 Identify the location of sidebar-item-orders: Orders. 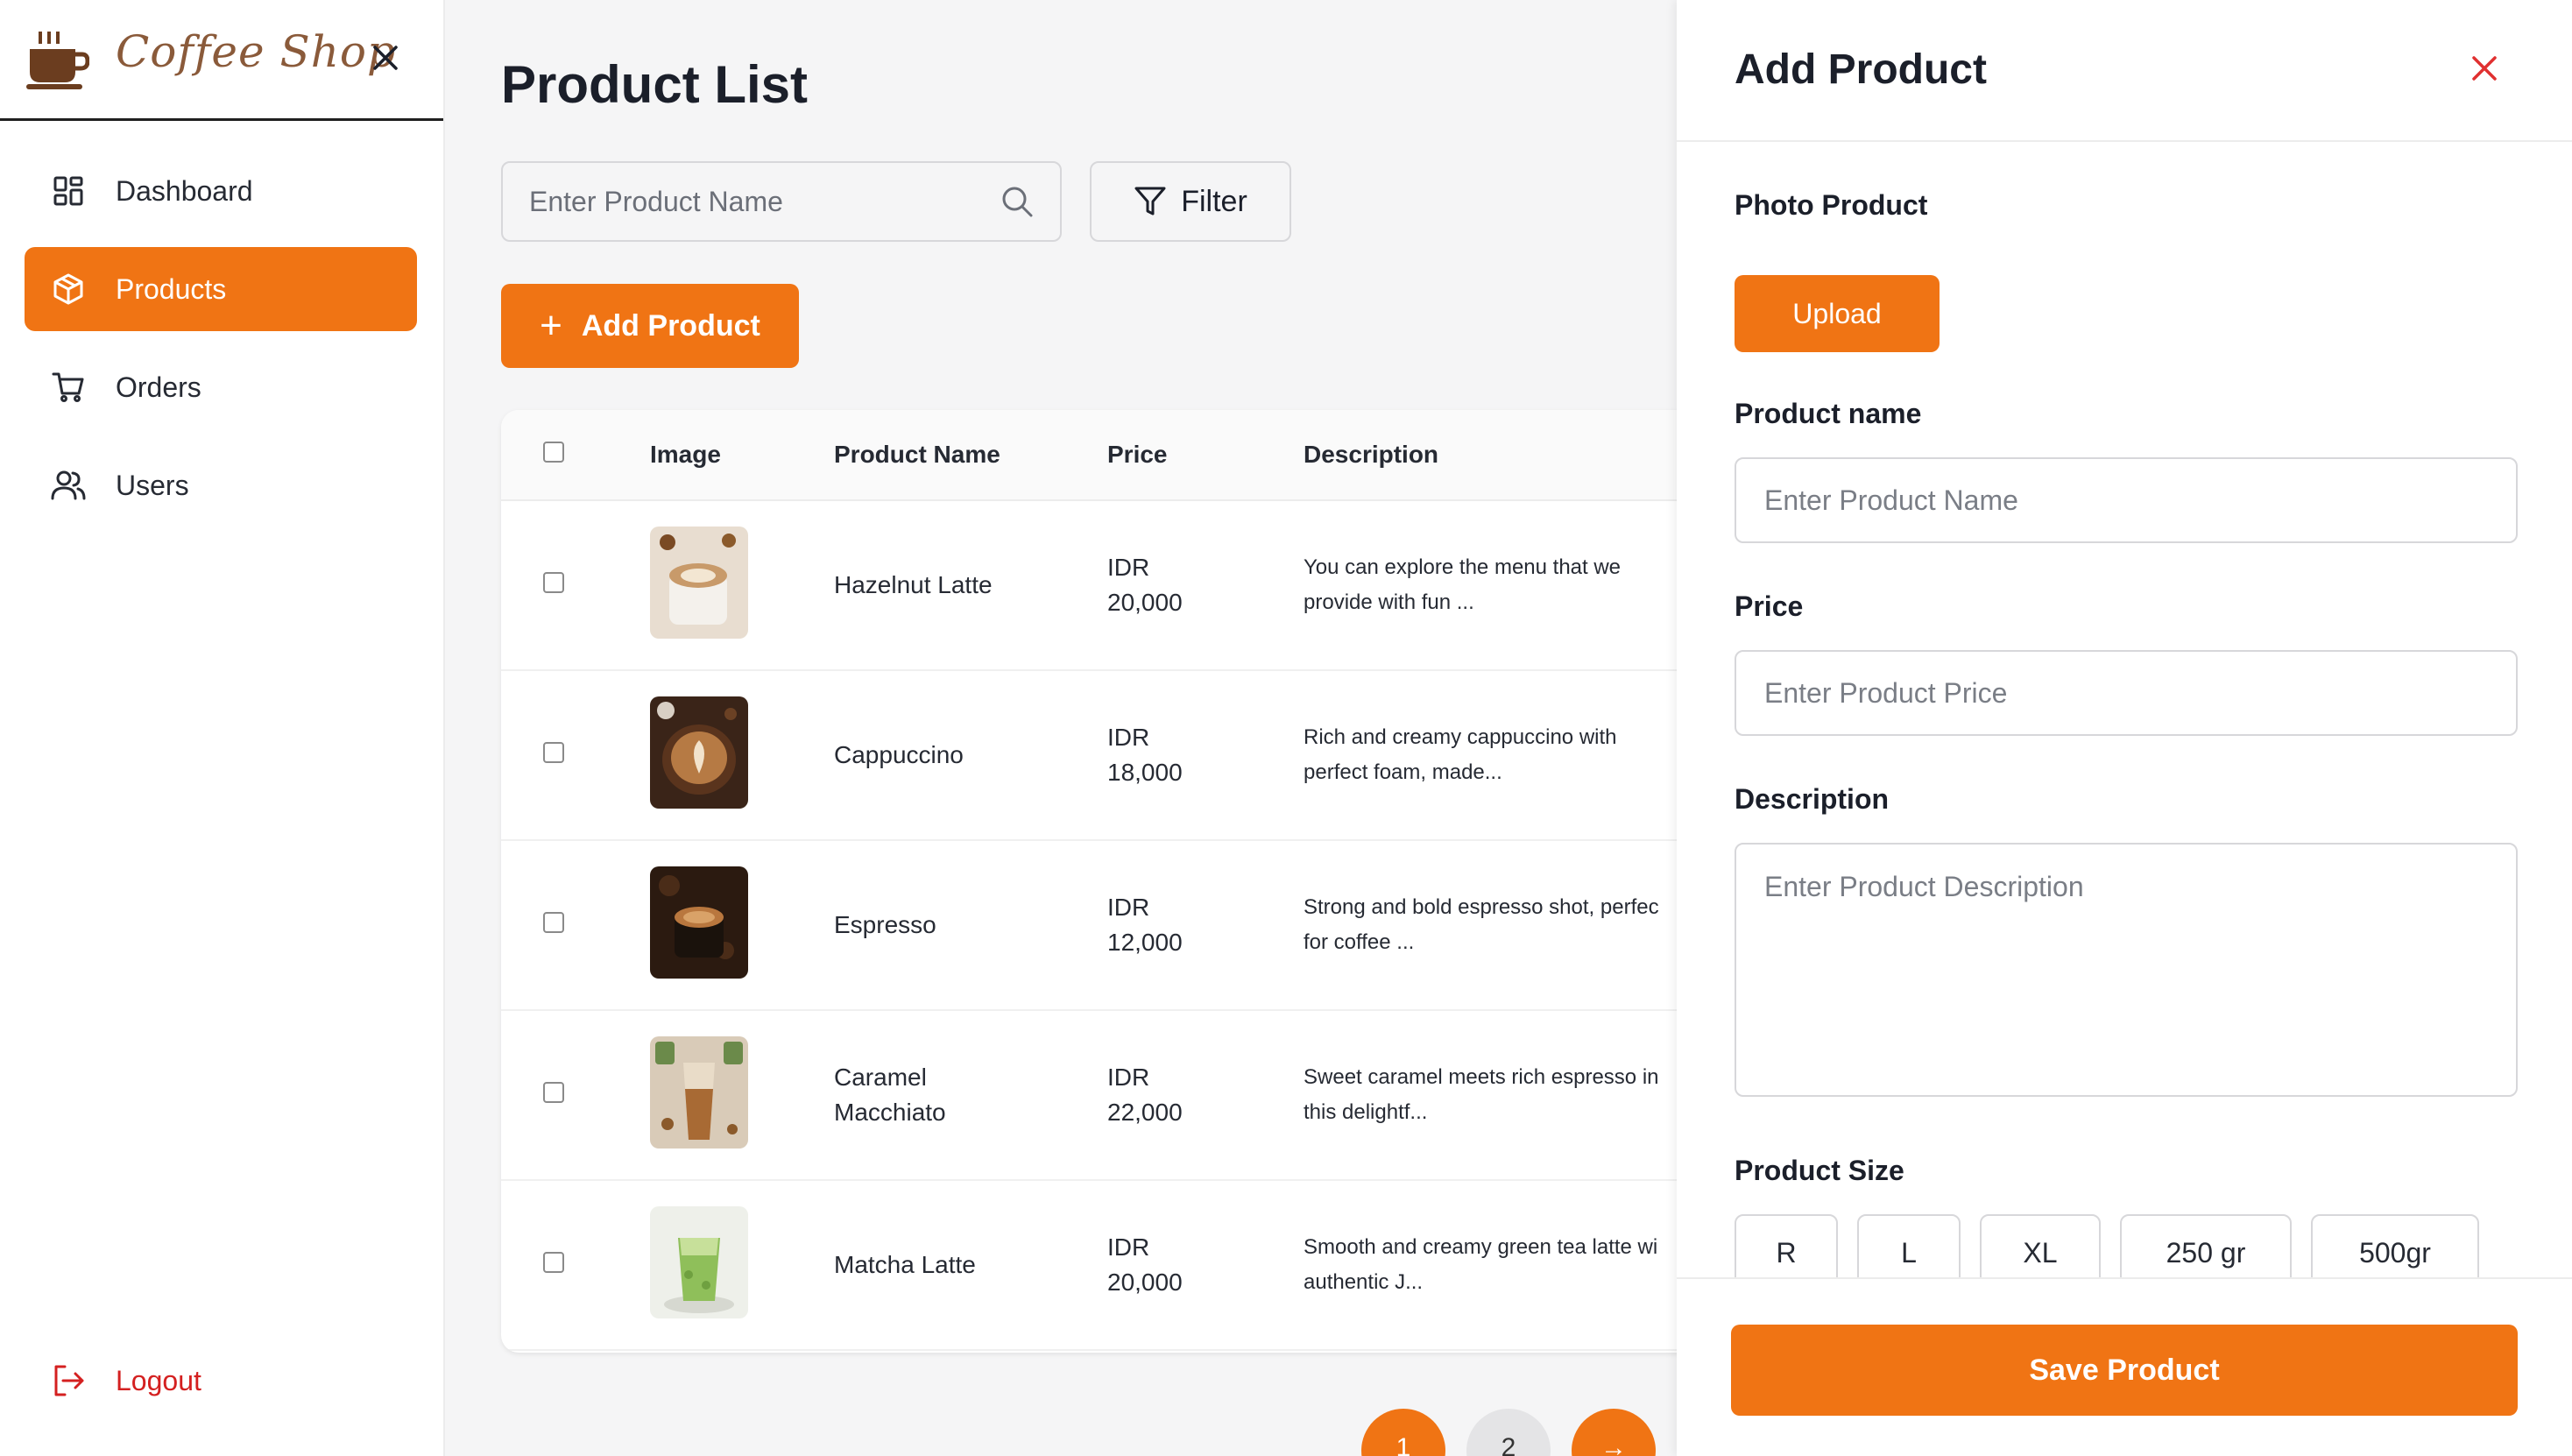
(221, 387).